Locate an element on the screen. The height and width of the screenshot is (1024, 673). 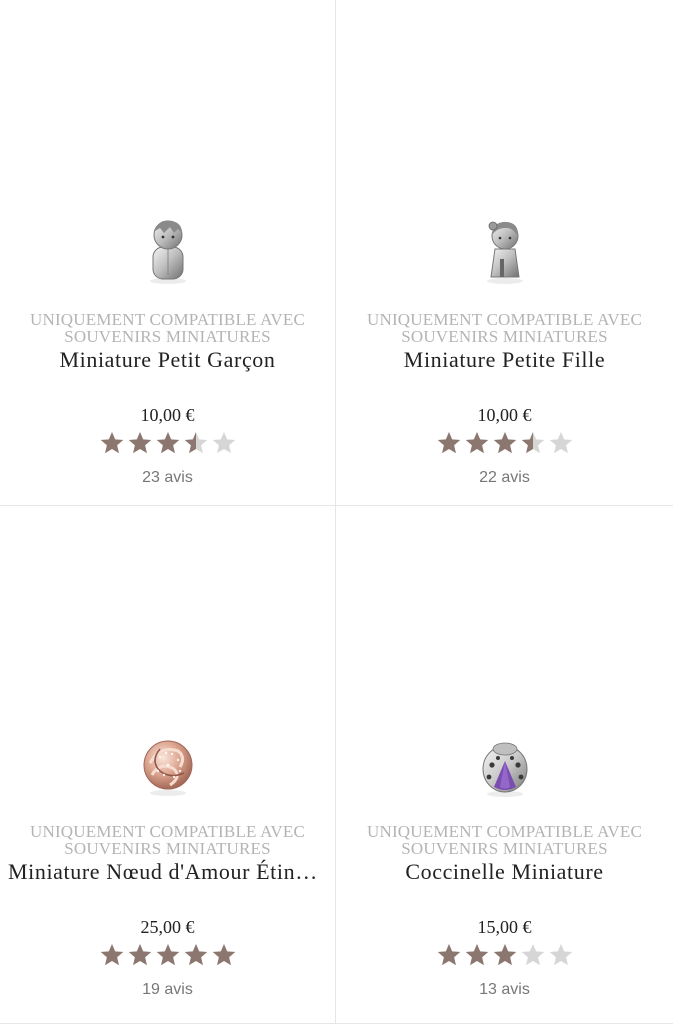
boy-charm-icon is located at coordinates (168, 251).